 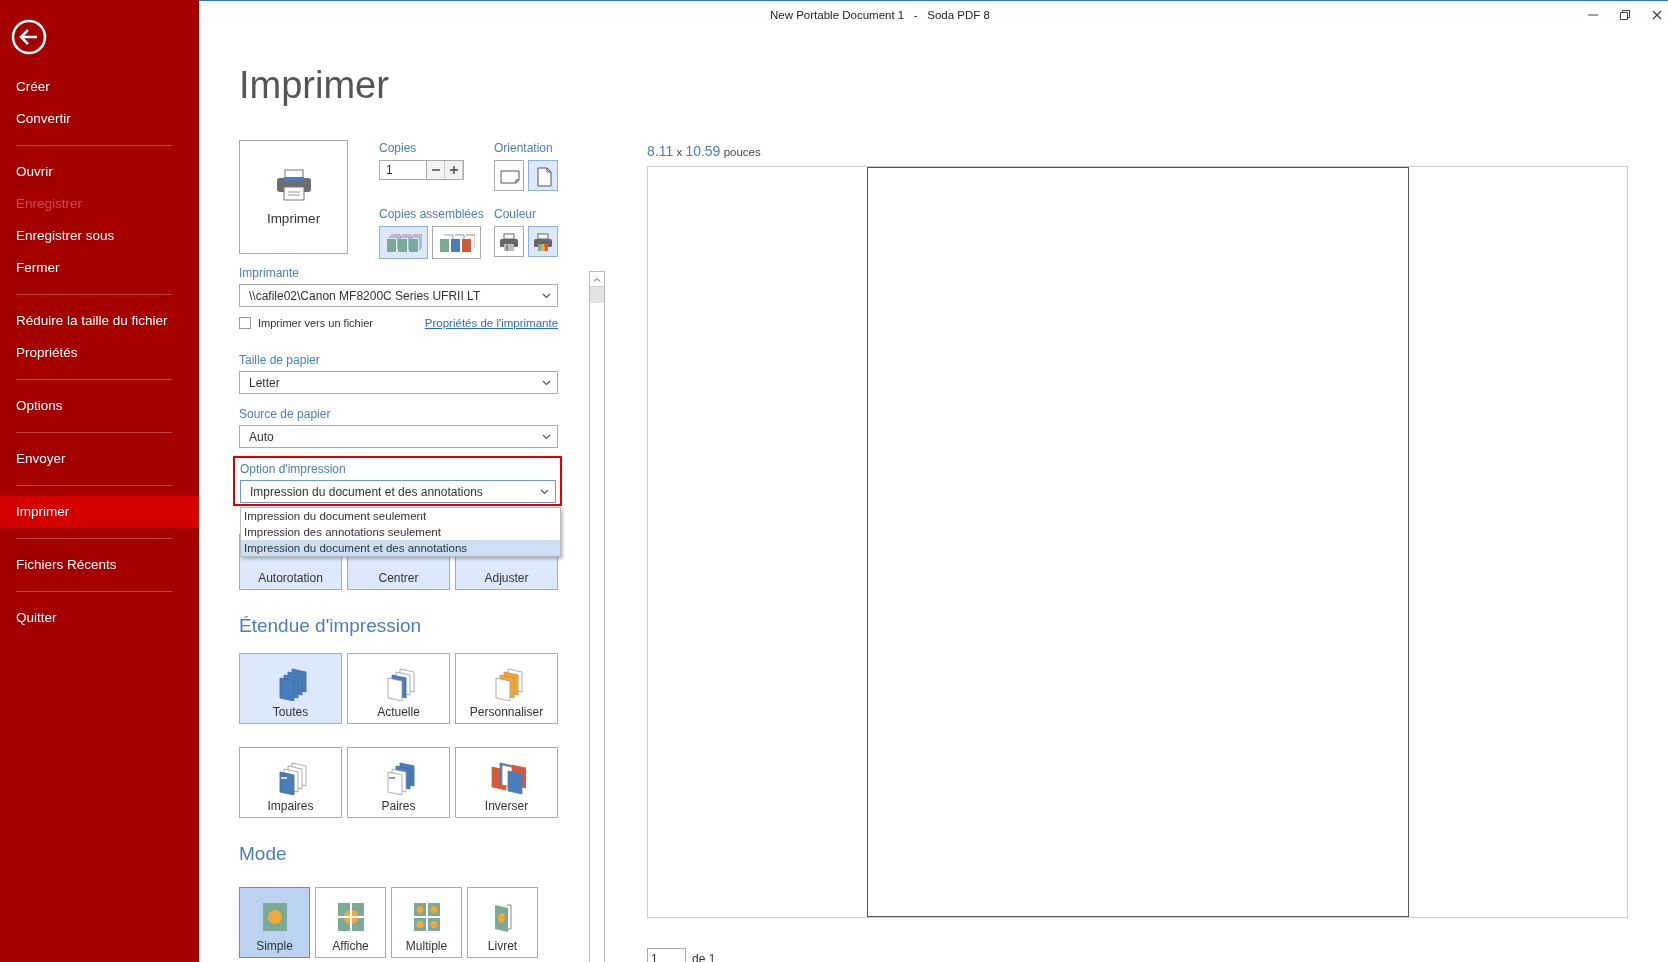 I want to click on sidebar-item: Convertir, so click(x=99, y=119).